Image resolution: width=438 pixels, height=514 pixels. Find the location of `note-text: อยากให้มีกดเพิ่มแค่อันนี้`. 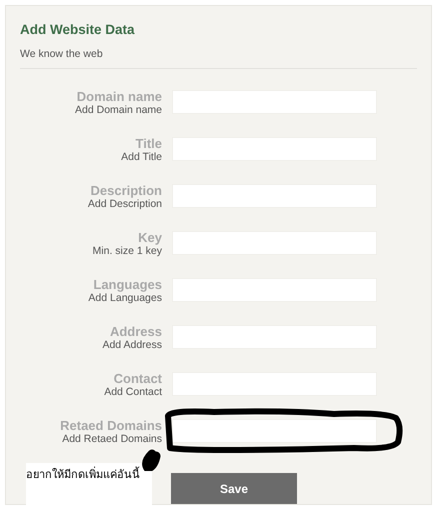

note-text: อยากให้มีกดเพิ่มแค่อันนี้ is located at coordinates (89, 484).